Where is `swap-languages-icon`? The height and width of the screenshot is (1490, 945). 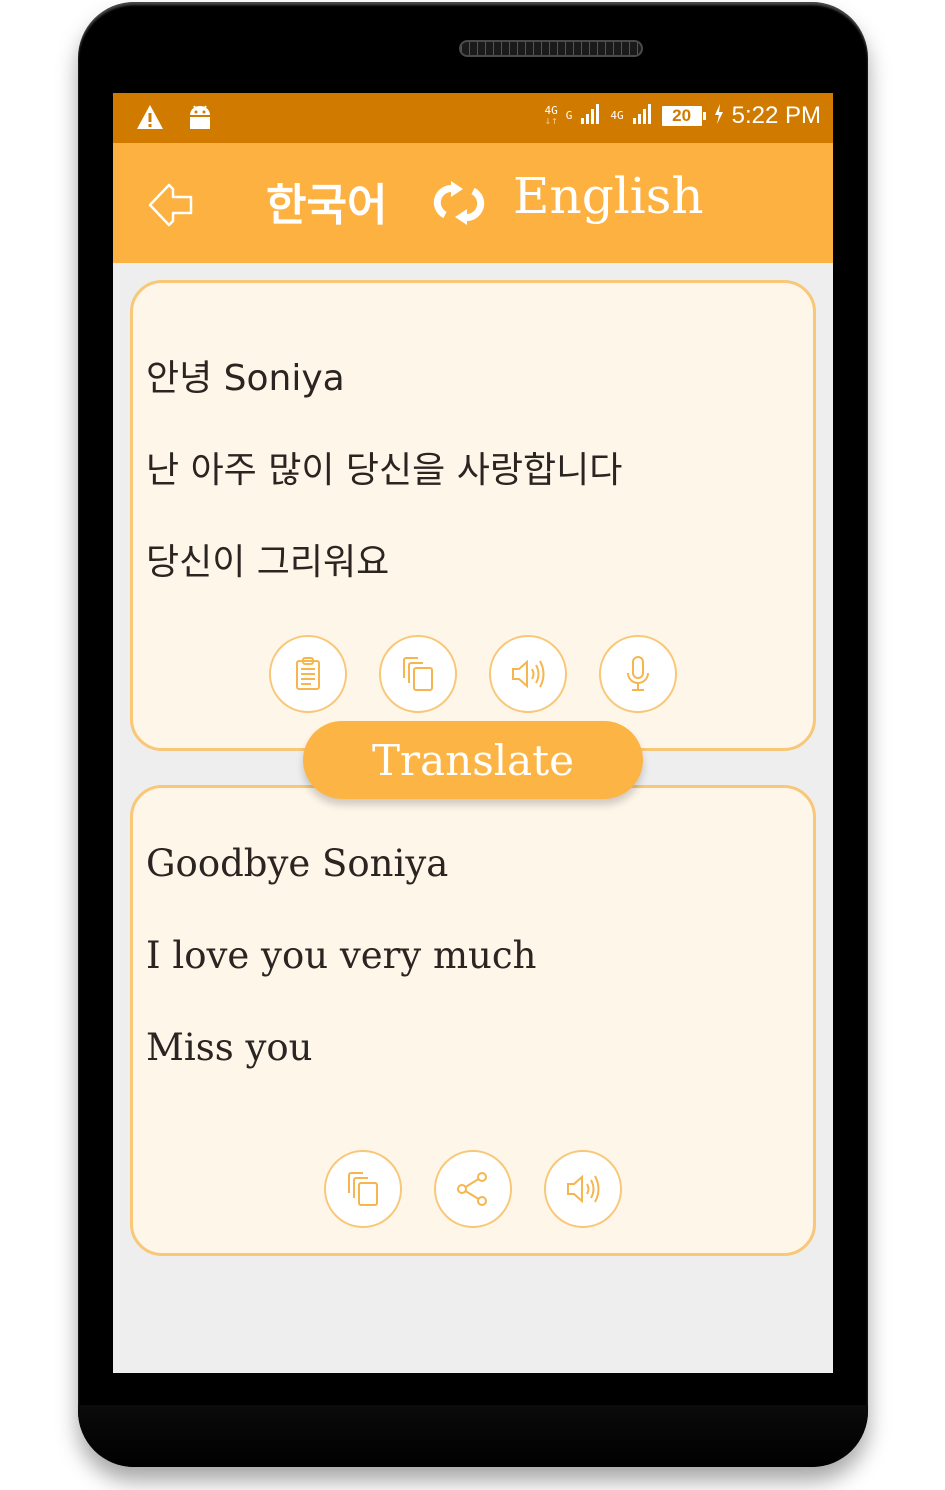
swap-languages-icon is located at coordinates (459, 203).